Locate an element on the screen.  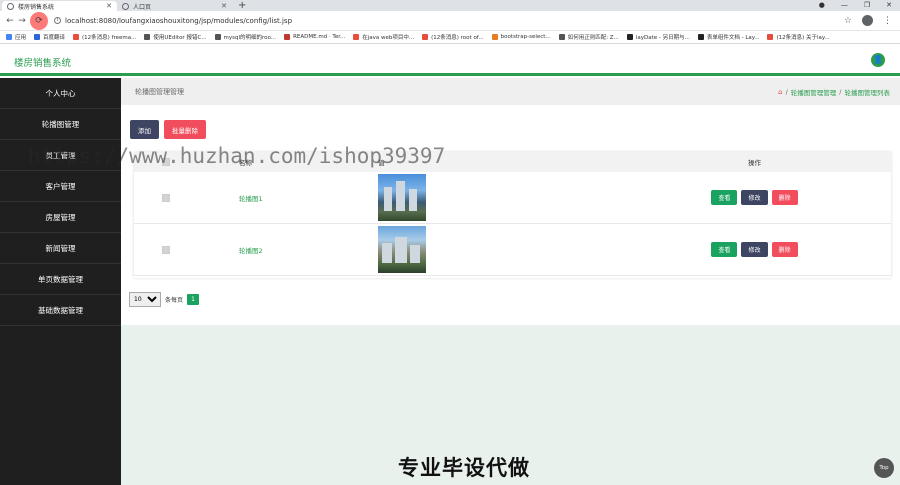
back-arrow-icon: ← is located at coordinates (10, 21).